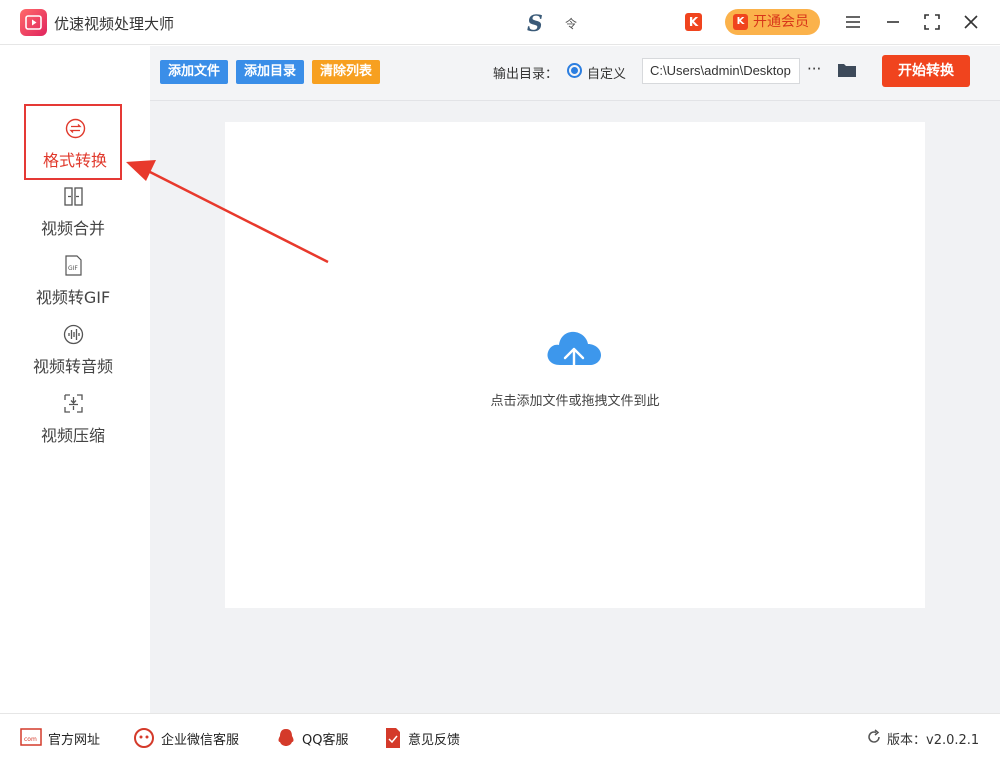 The height and width of the screenshot is (760, 1000). I want to click on version-label: 版本：v2.0.2.1, so click(933, 740).